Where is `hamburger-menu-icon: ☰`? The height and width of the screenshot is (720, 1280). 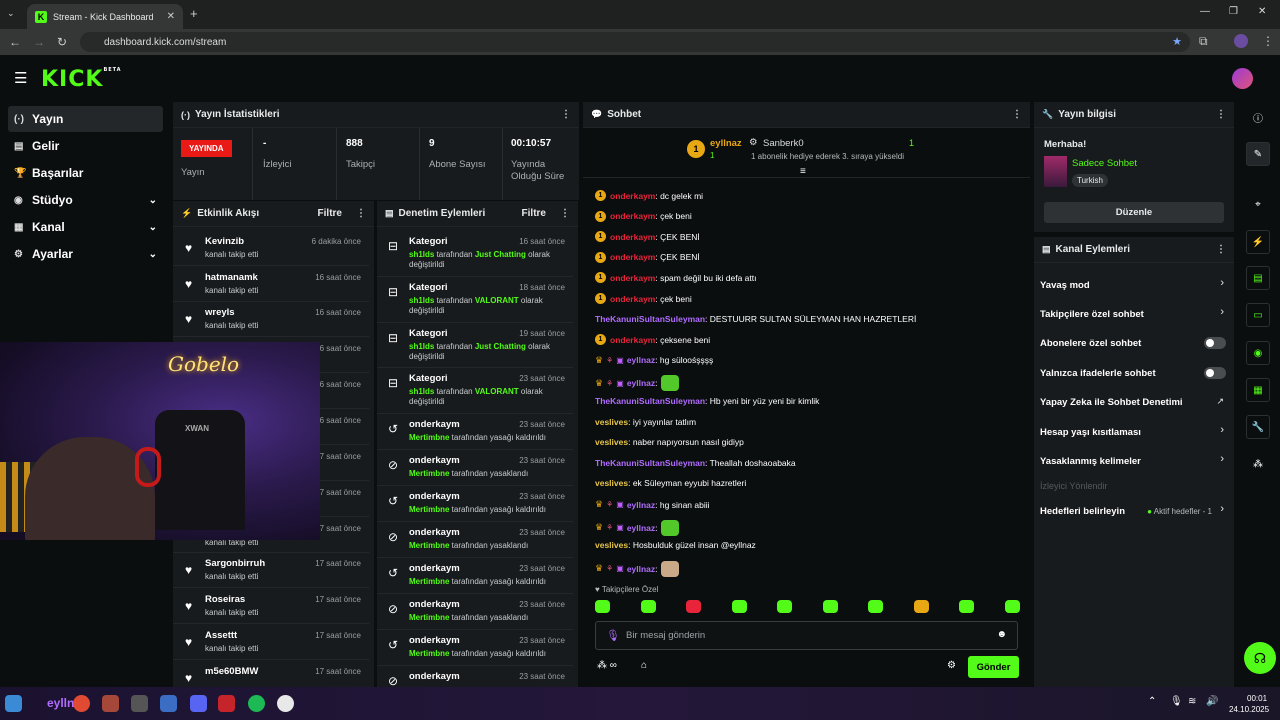 hamburger-menu-icon: ☰ is located at coordinates (20, 78).